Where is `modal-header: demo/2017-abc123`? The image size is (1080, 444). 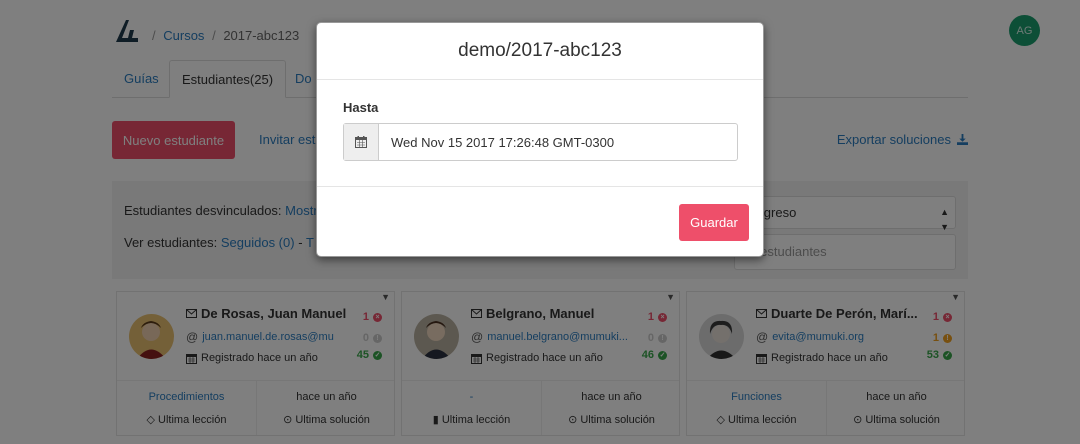 modal-header: demo/2017-abc123 is located at coordinates (540, 51).